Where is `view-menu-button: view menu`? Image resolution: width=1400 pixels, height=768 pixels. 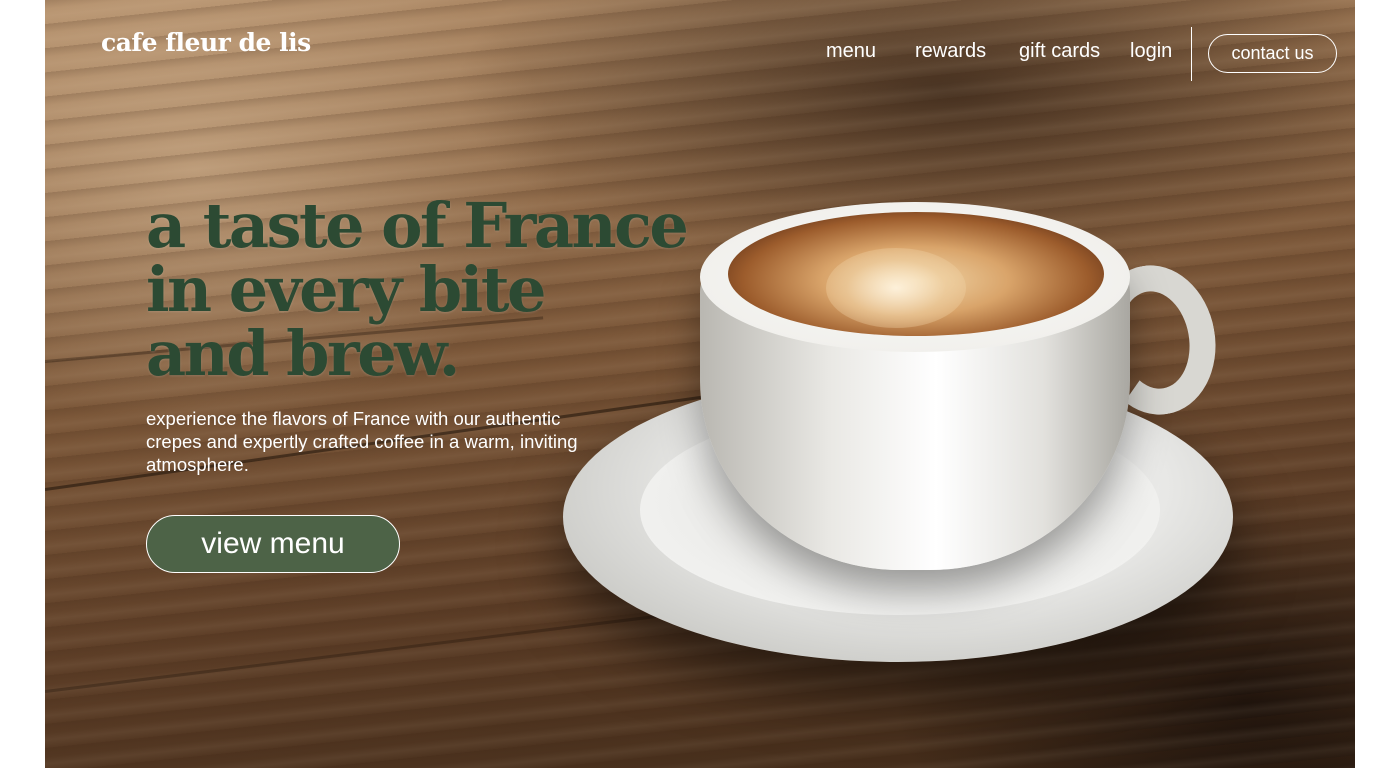
view-menu-button: view menu is located at coordinates (273, 544).